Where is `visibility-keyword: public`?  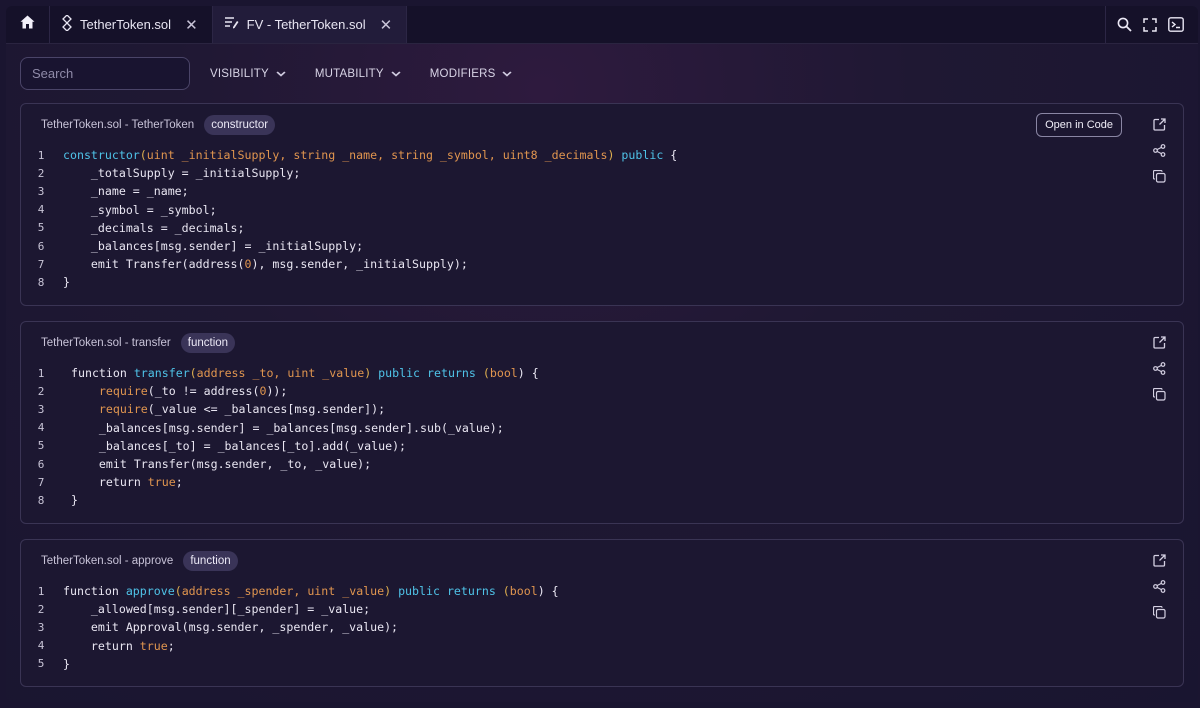 visibility-keyword: public is located at coordinates (642, 155).